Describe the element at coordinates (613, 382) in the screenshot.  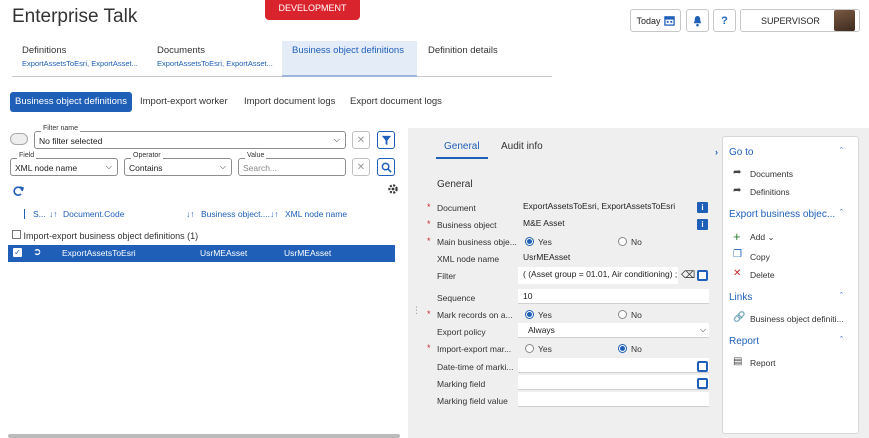
I see `marking-field-input` at that location.